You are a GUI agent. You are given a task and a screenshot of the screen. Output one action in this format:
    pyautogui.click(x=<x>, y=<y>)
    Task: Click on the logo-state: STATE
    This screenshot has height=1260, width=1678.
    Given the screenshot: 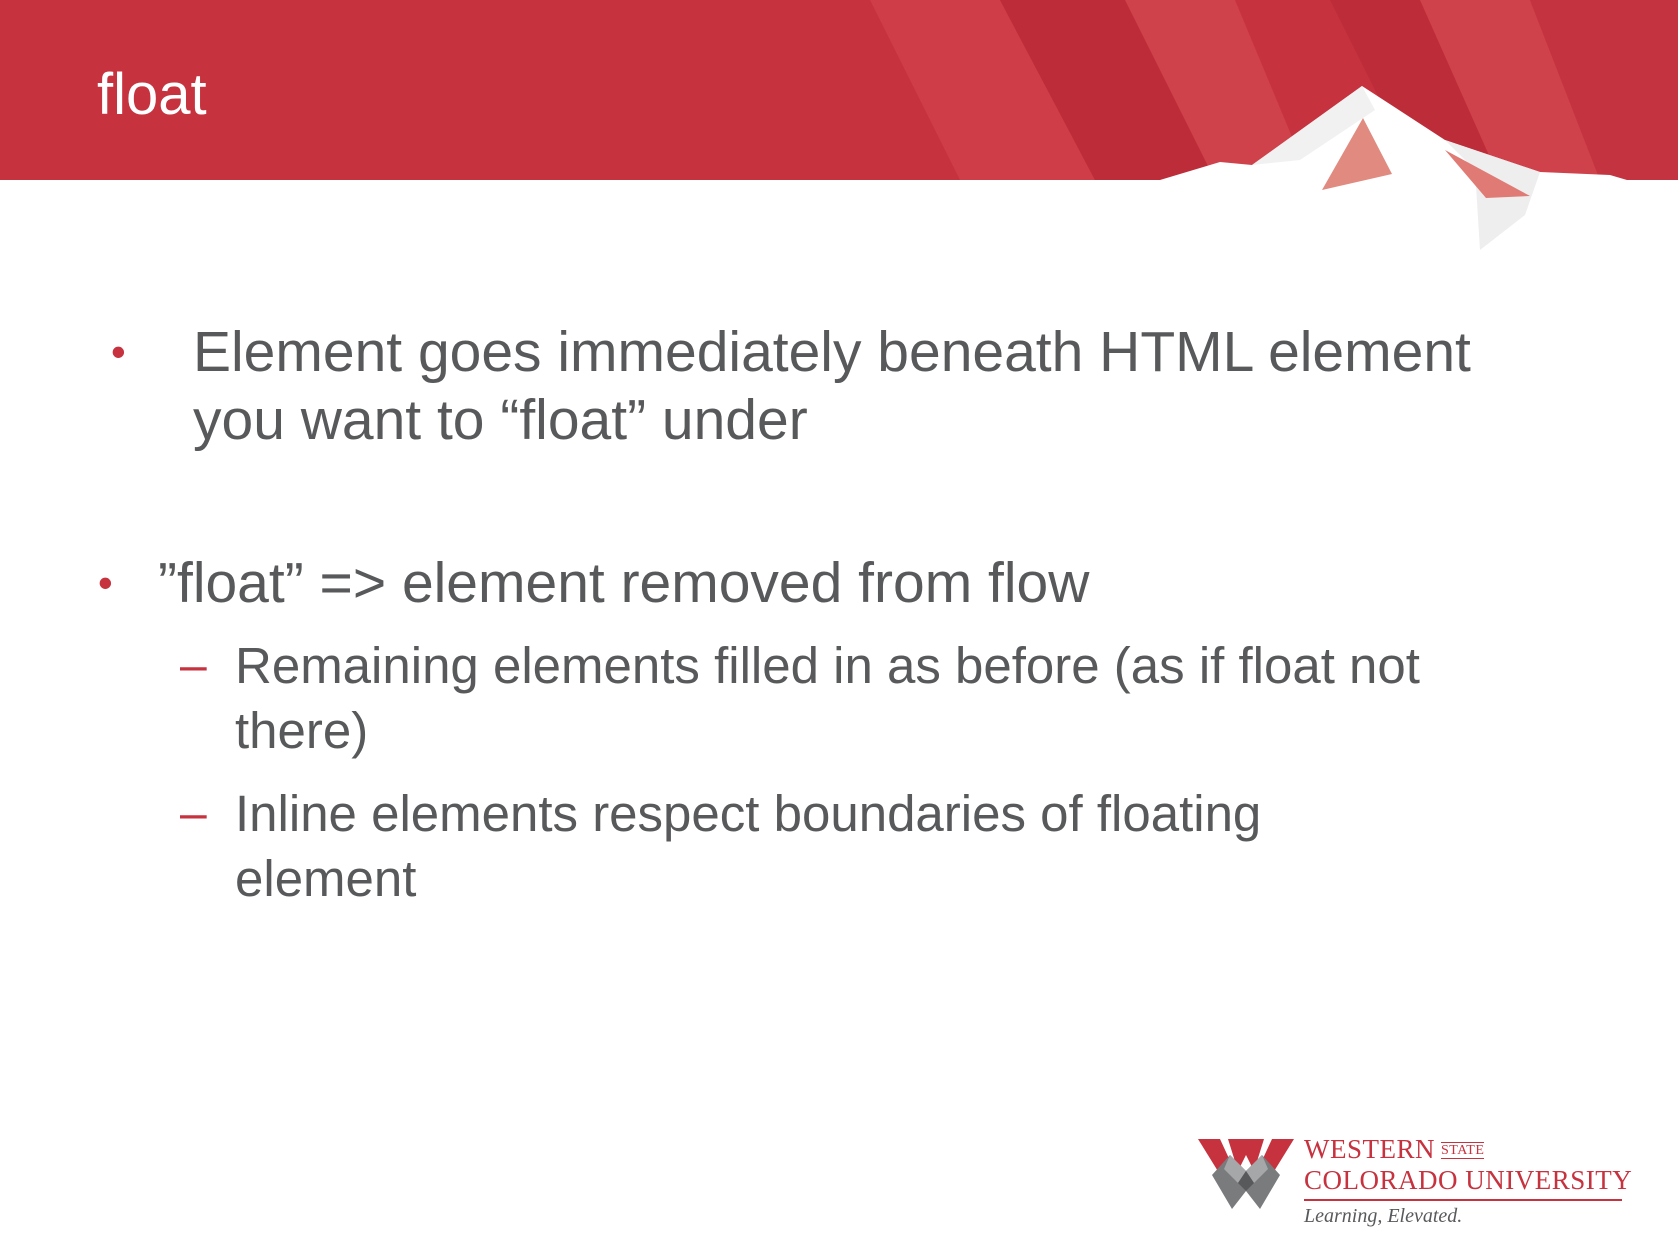 What is the action you would take?
    pyautogui.click(x=1463, y=1150)
    